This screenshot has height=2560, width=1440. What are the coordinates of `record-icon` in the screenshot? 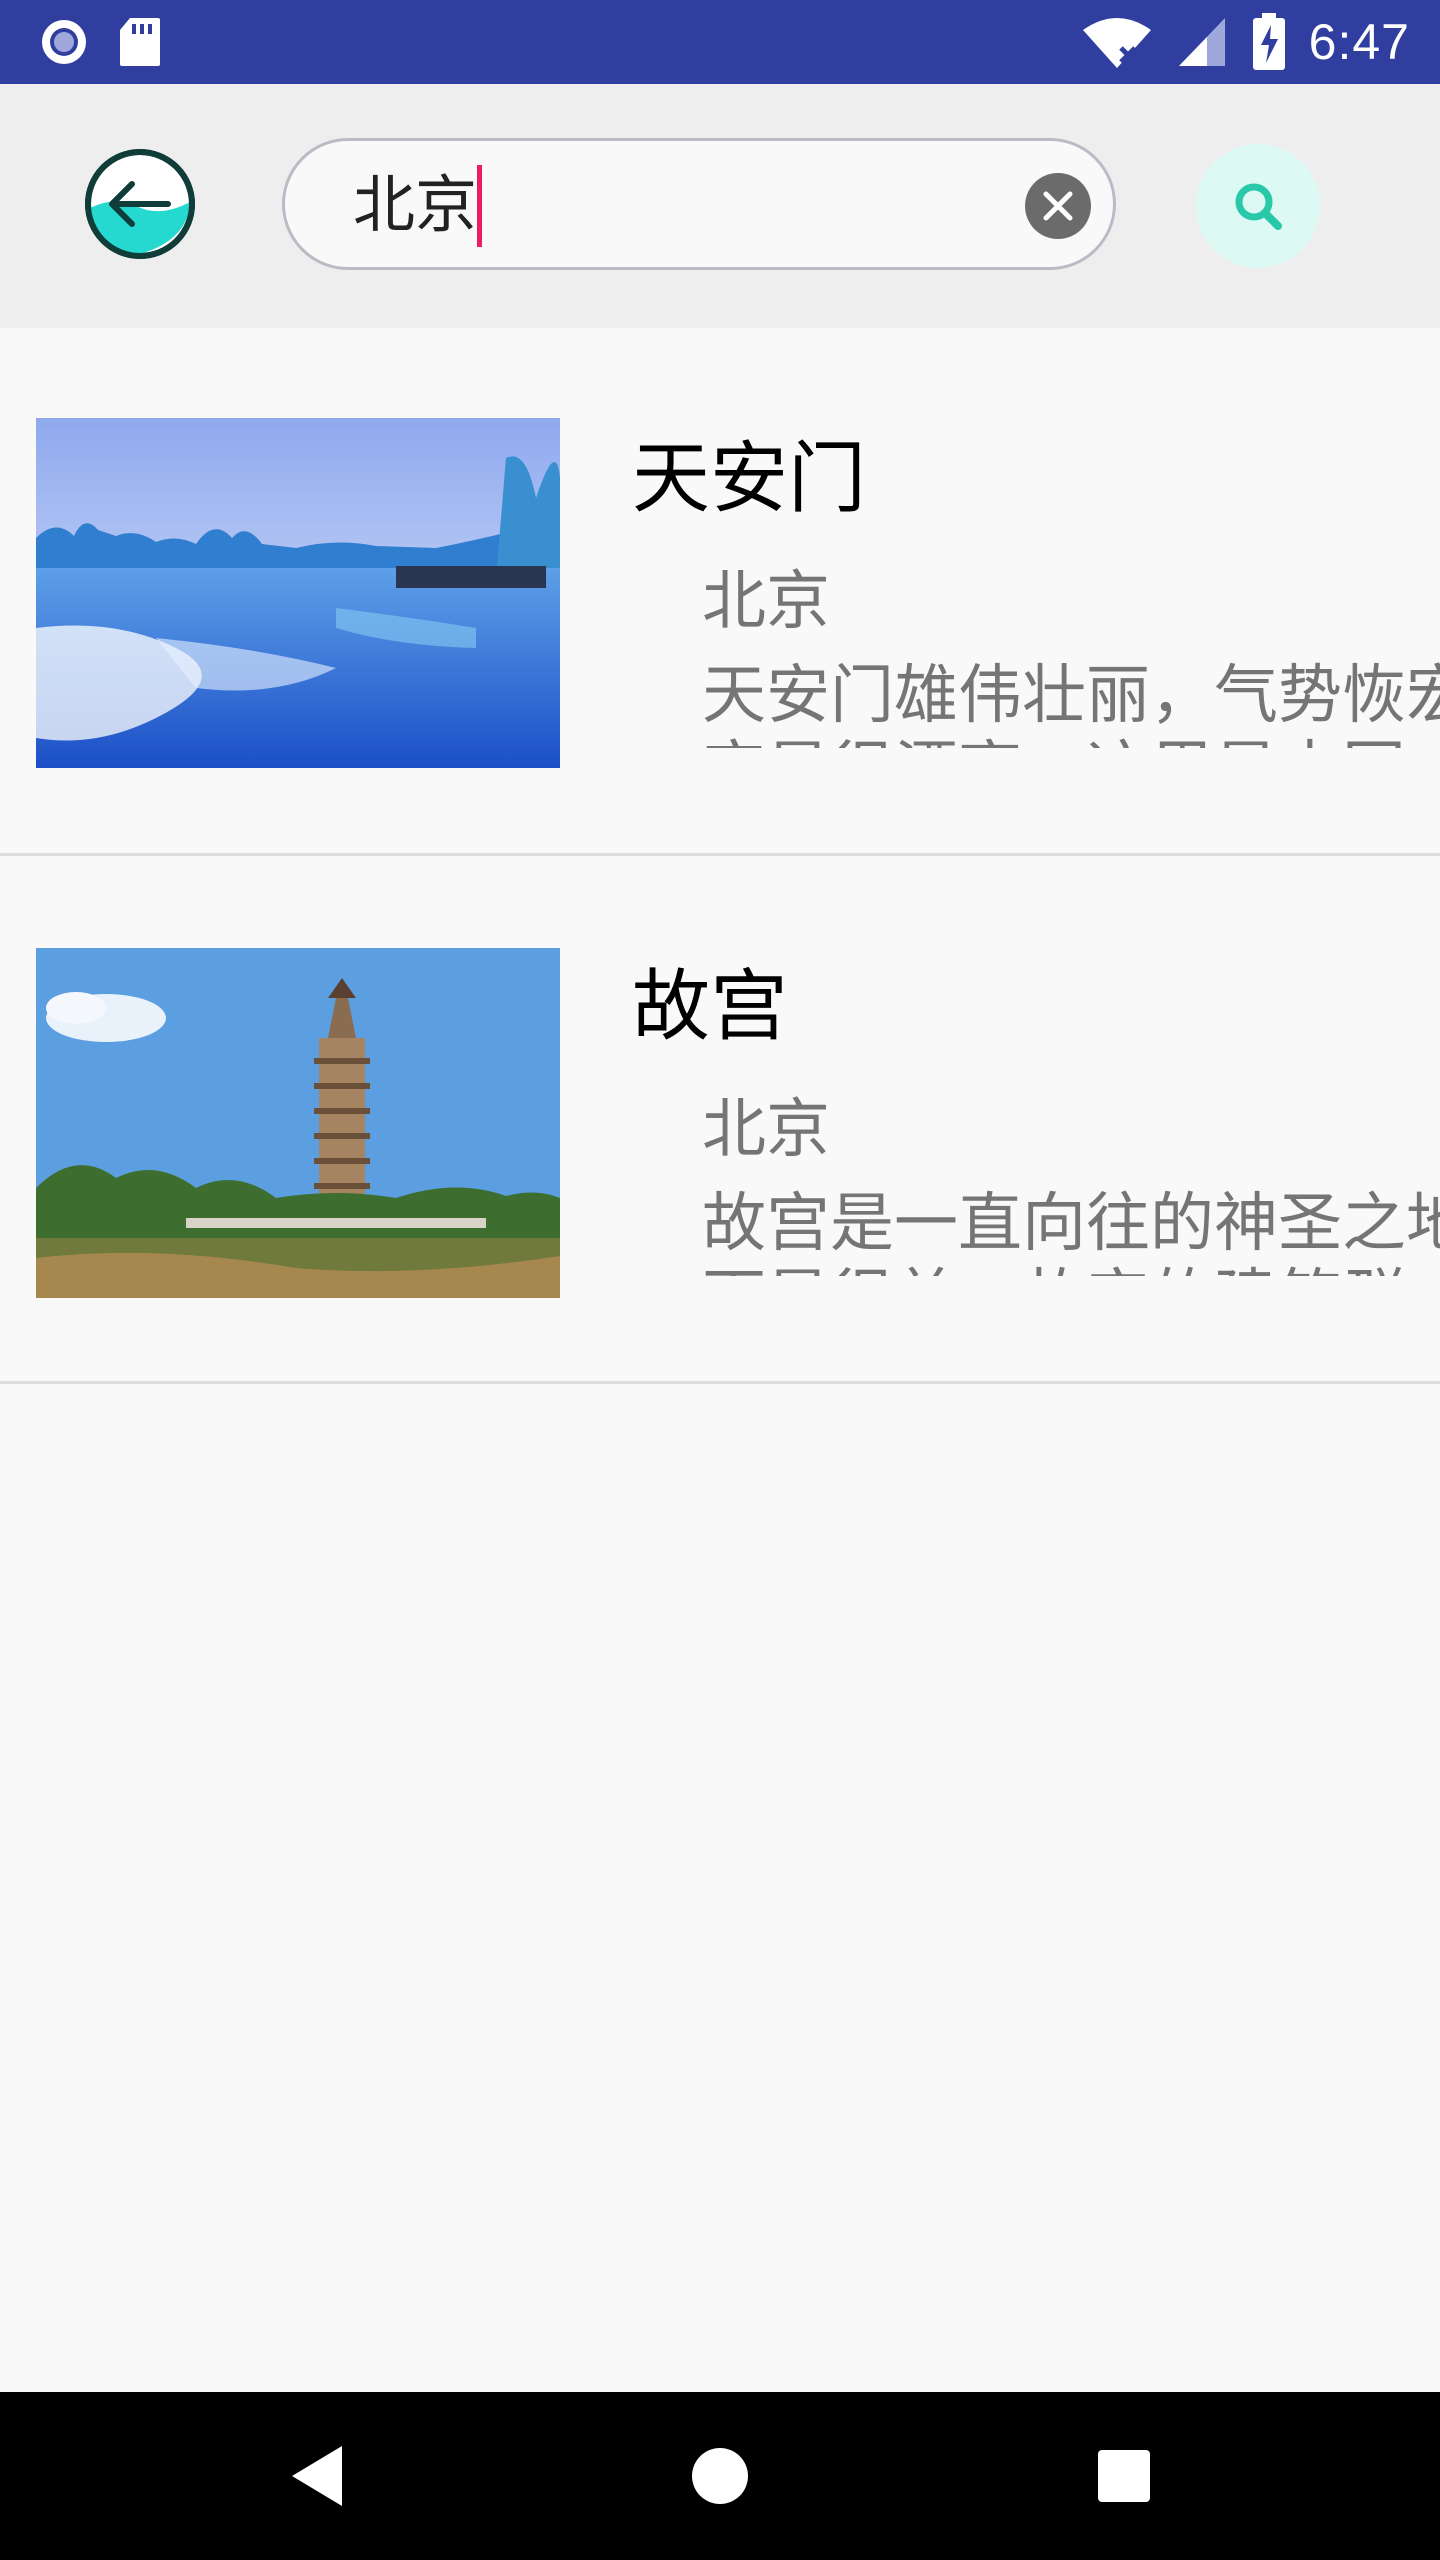 It's located at (64, 42).